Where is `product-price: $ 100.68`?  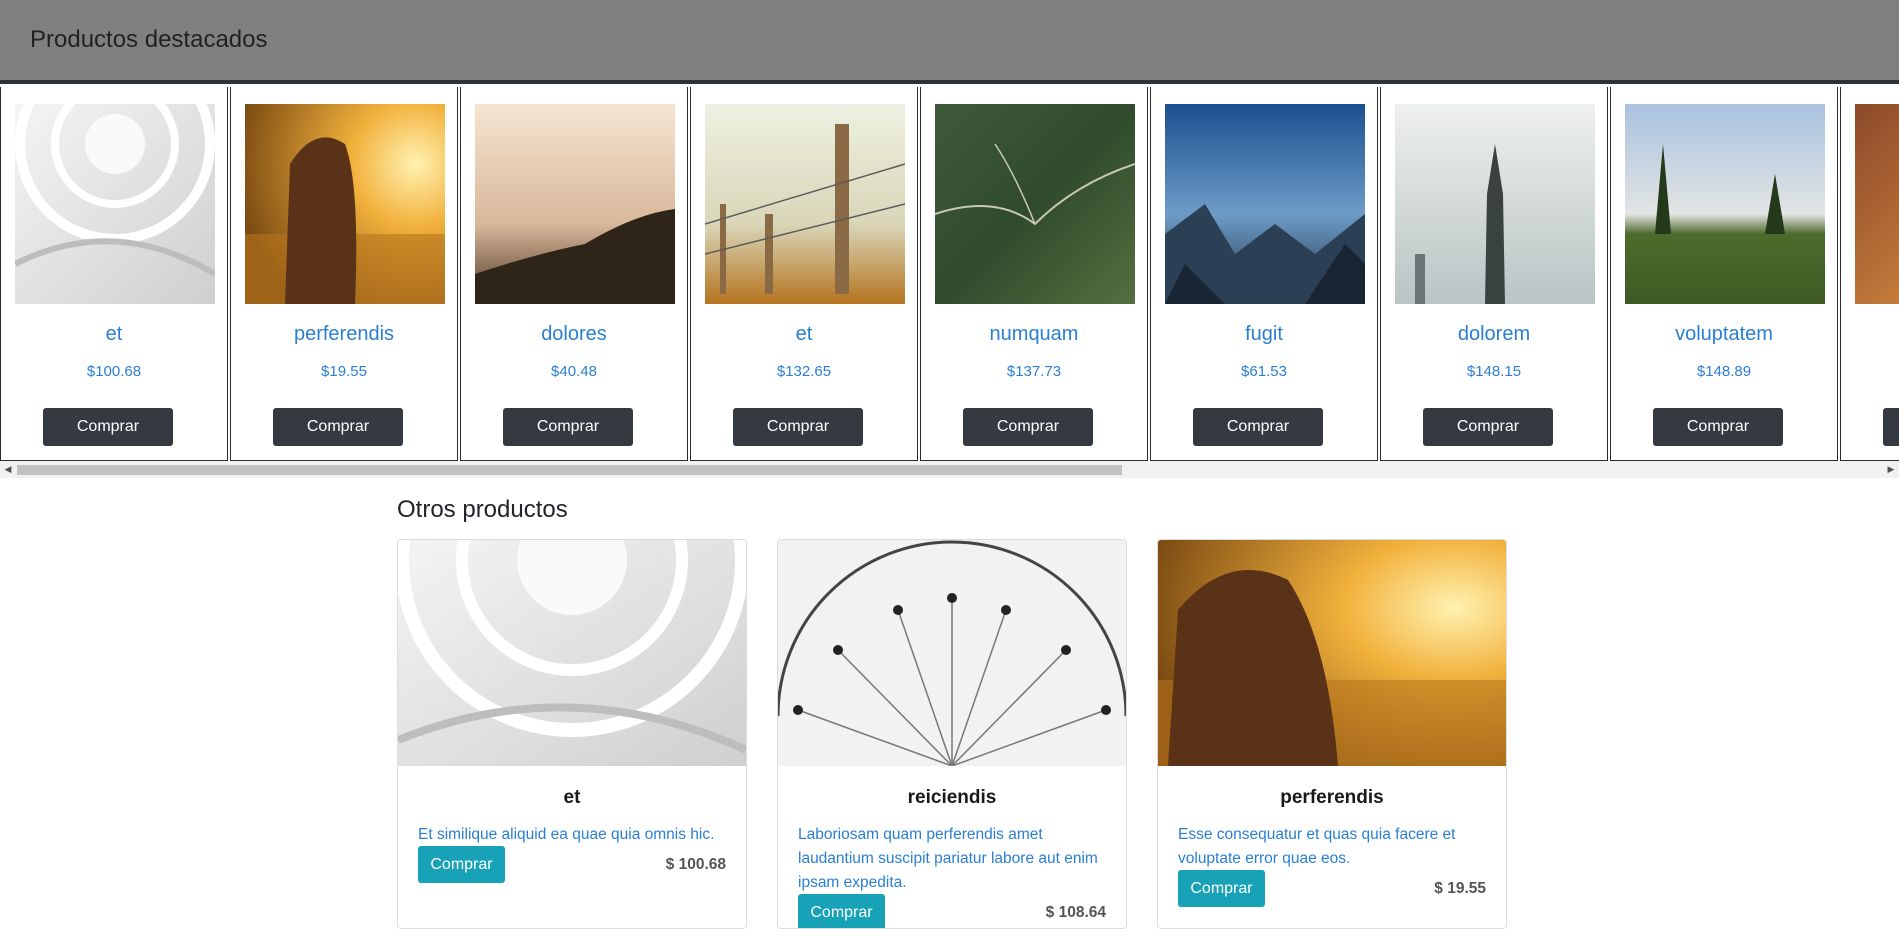
product-price: $ 100.68 is located at coordinates (695, 864).